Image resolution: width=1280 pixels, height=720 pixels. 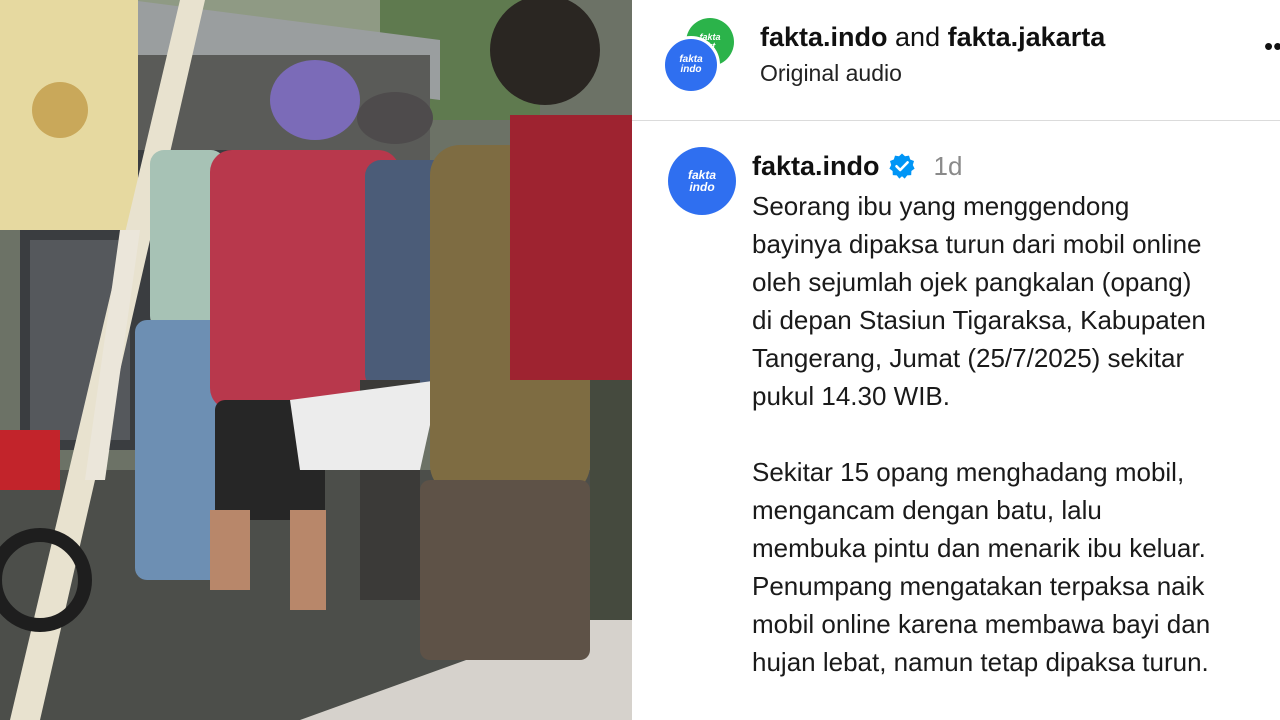 I want to click on author-avatar: fakta indo, so click(x=702, y=181).